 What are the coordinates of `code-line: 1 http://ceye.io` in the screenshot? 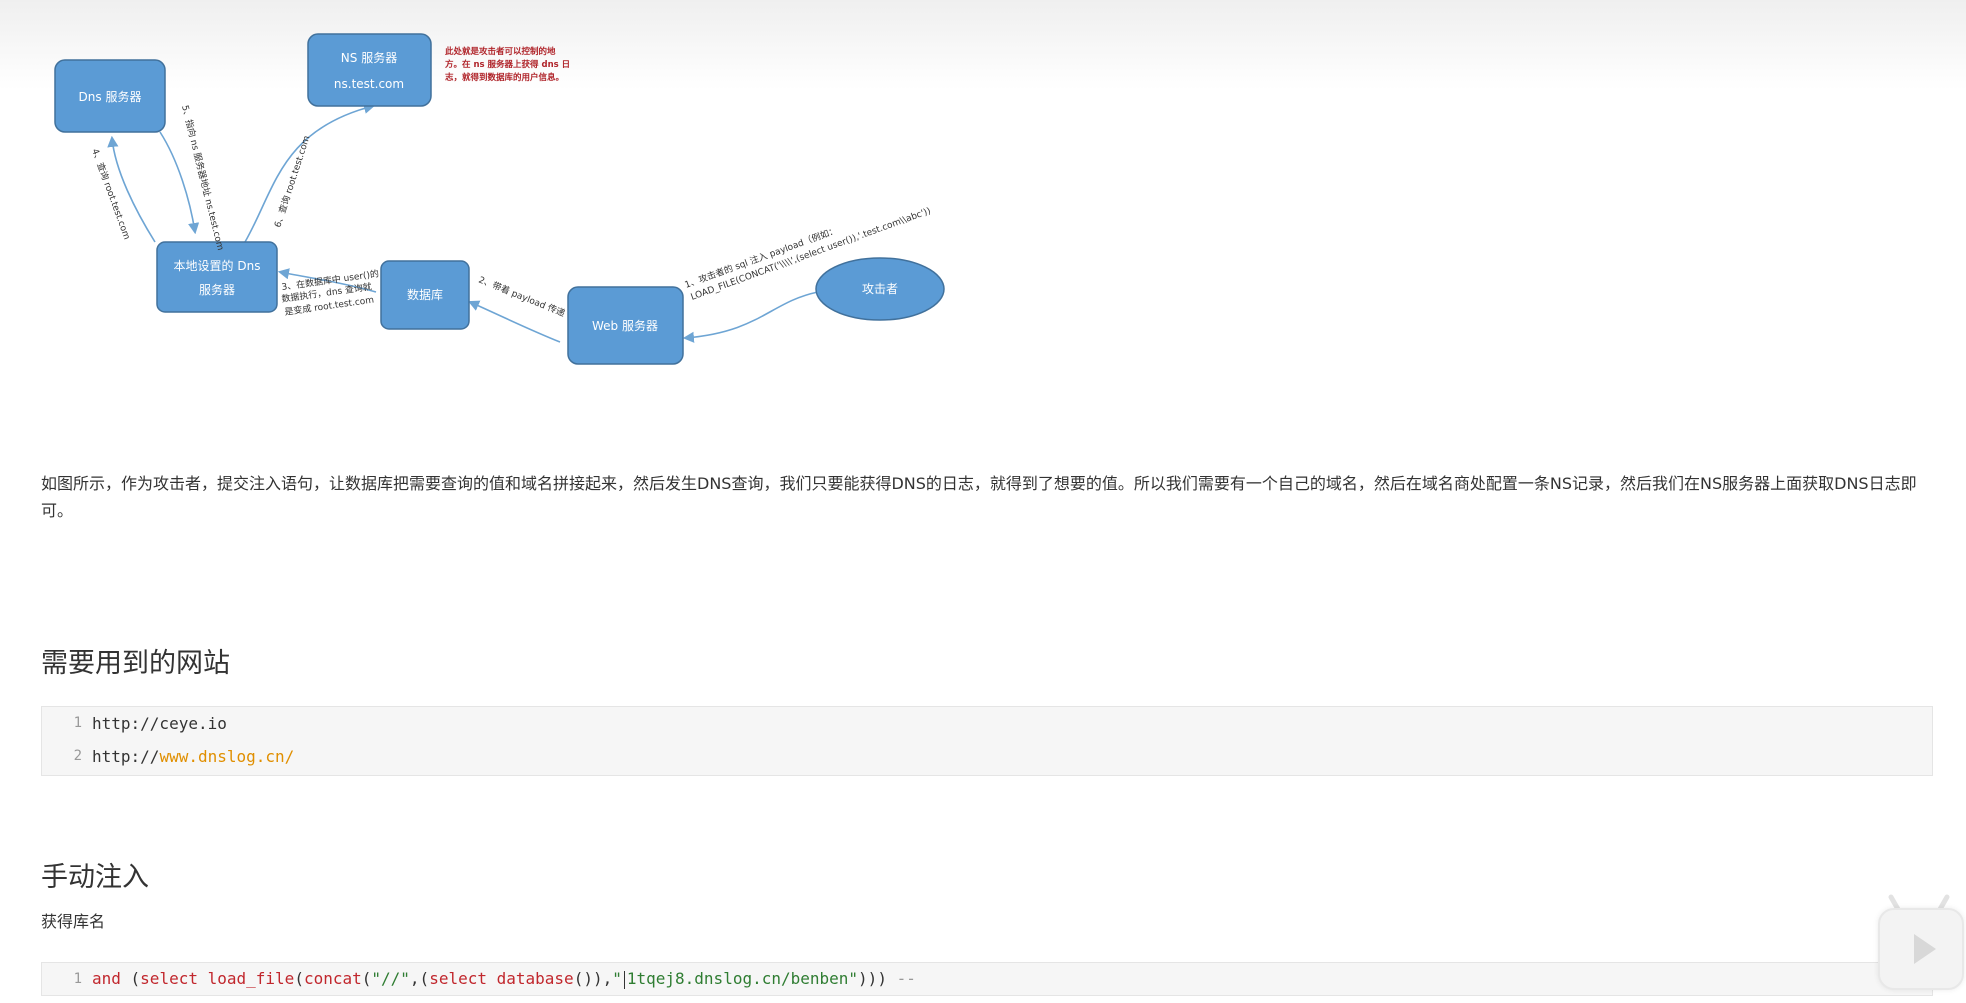 It's located at (987, 723).